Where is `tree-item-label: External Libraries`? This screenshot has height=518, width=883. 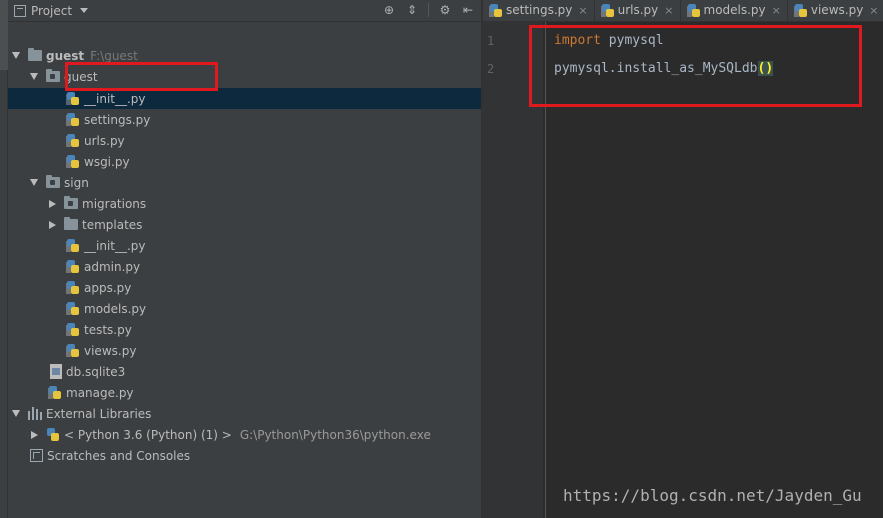
tree-item-label: External Libraries is located at coordinates (99, 413).